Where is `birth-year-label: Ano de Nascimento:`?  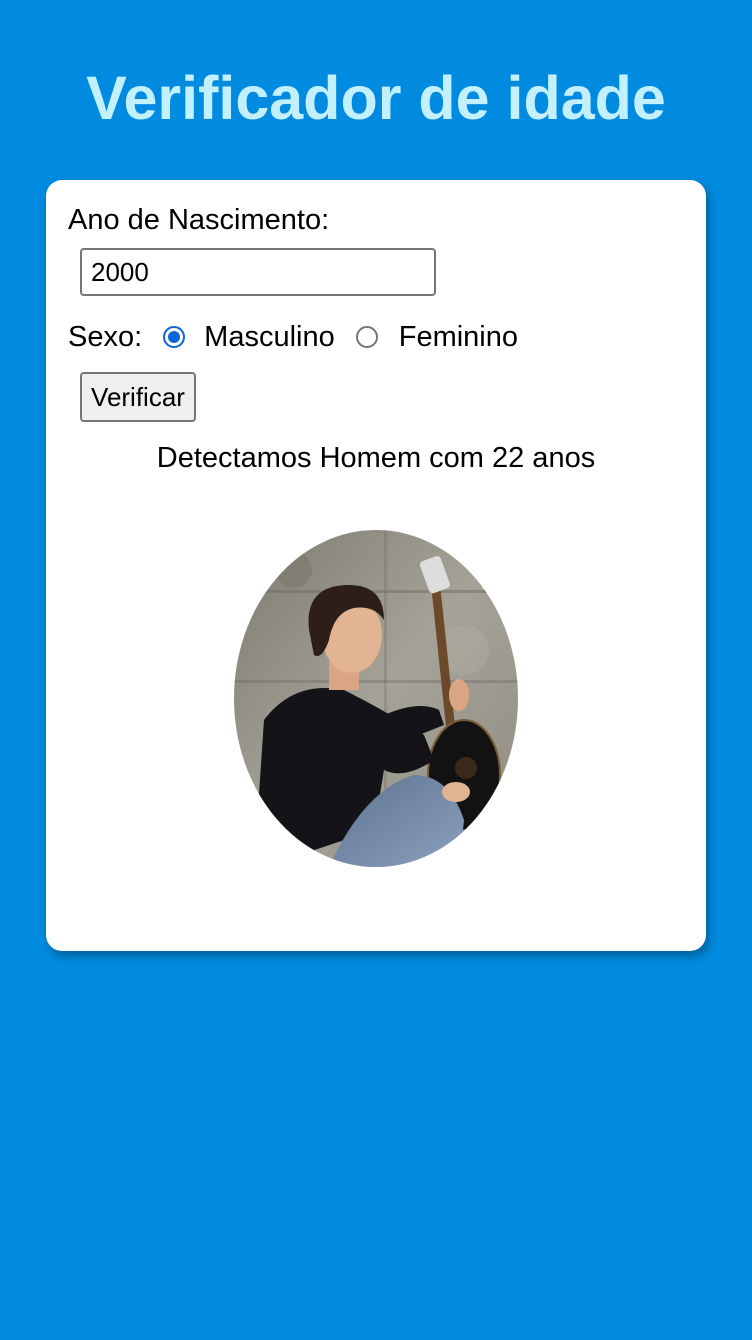
birth-year-label: Ano de Nascimento: is located at coordinates (199, 220).